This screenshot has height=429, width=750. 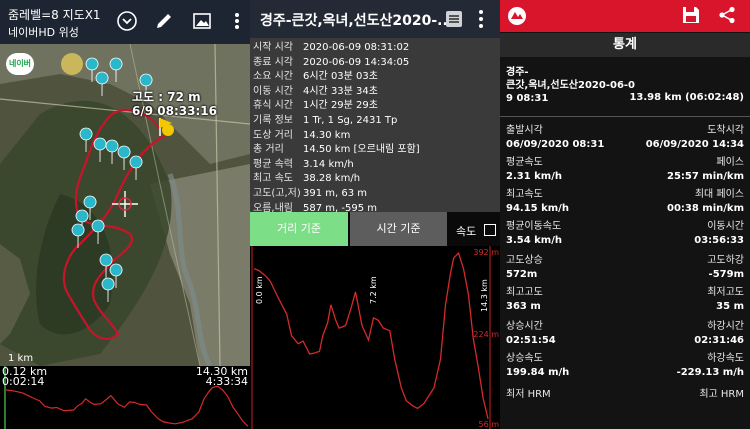 What do you see at coordinates (527, 98) in the screenshot?
I see `route-name-line: 9 08:31` at bounding box center [527, 98].